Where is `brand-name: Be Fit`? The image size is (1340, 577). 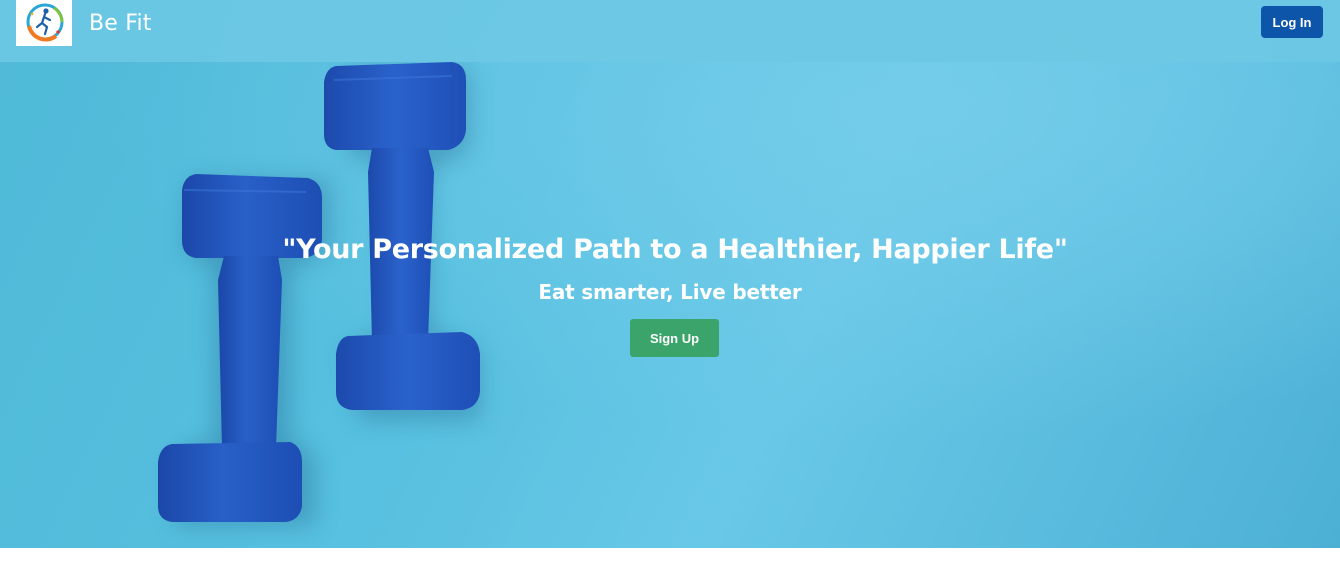
brand-name: Be Fit is located at coordinates (120, 24).